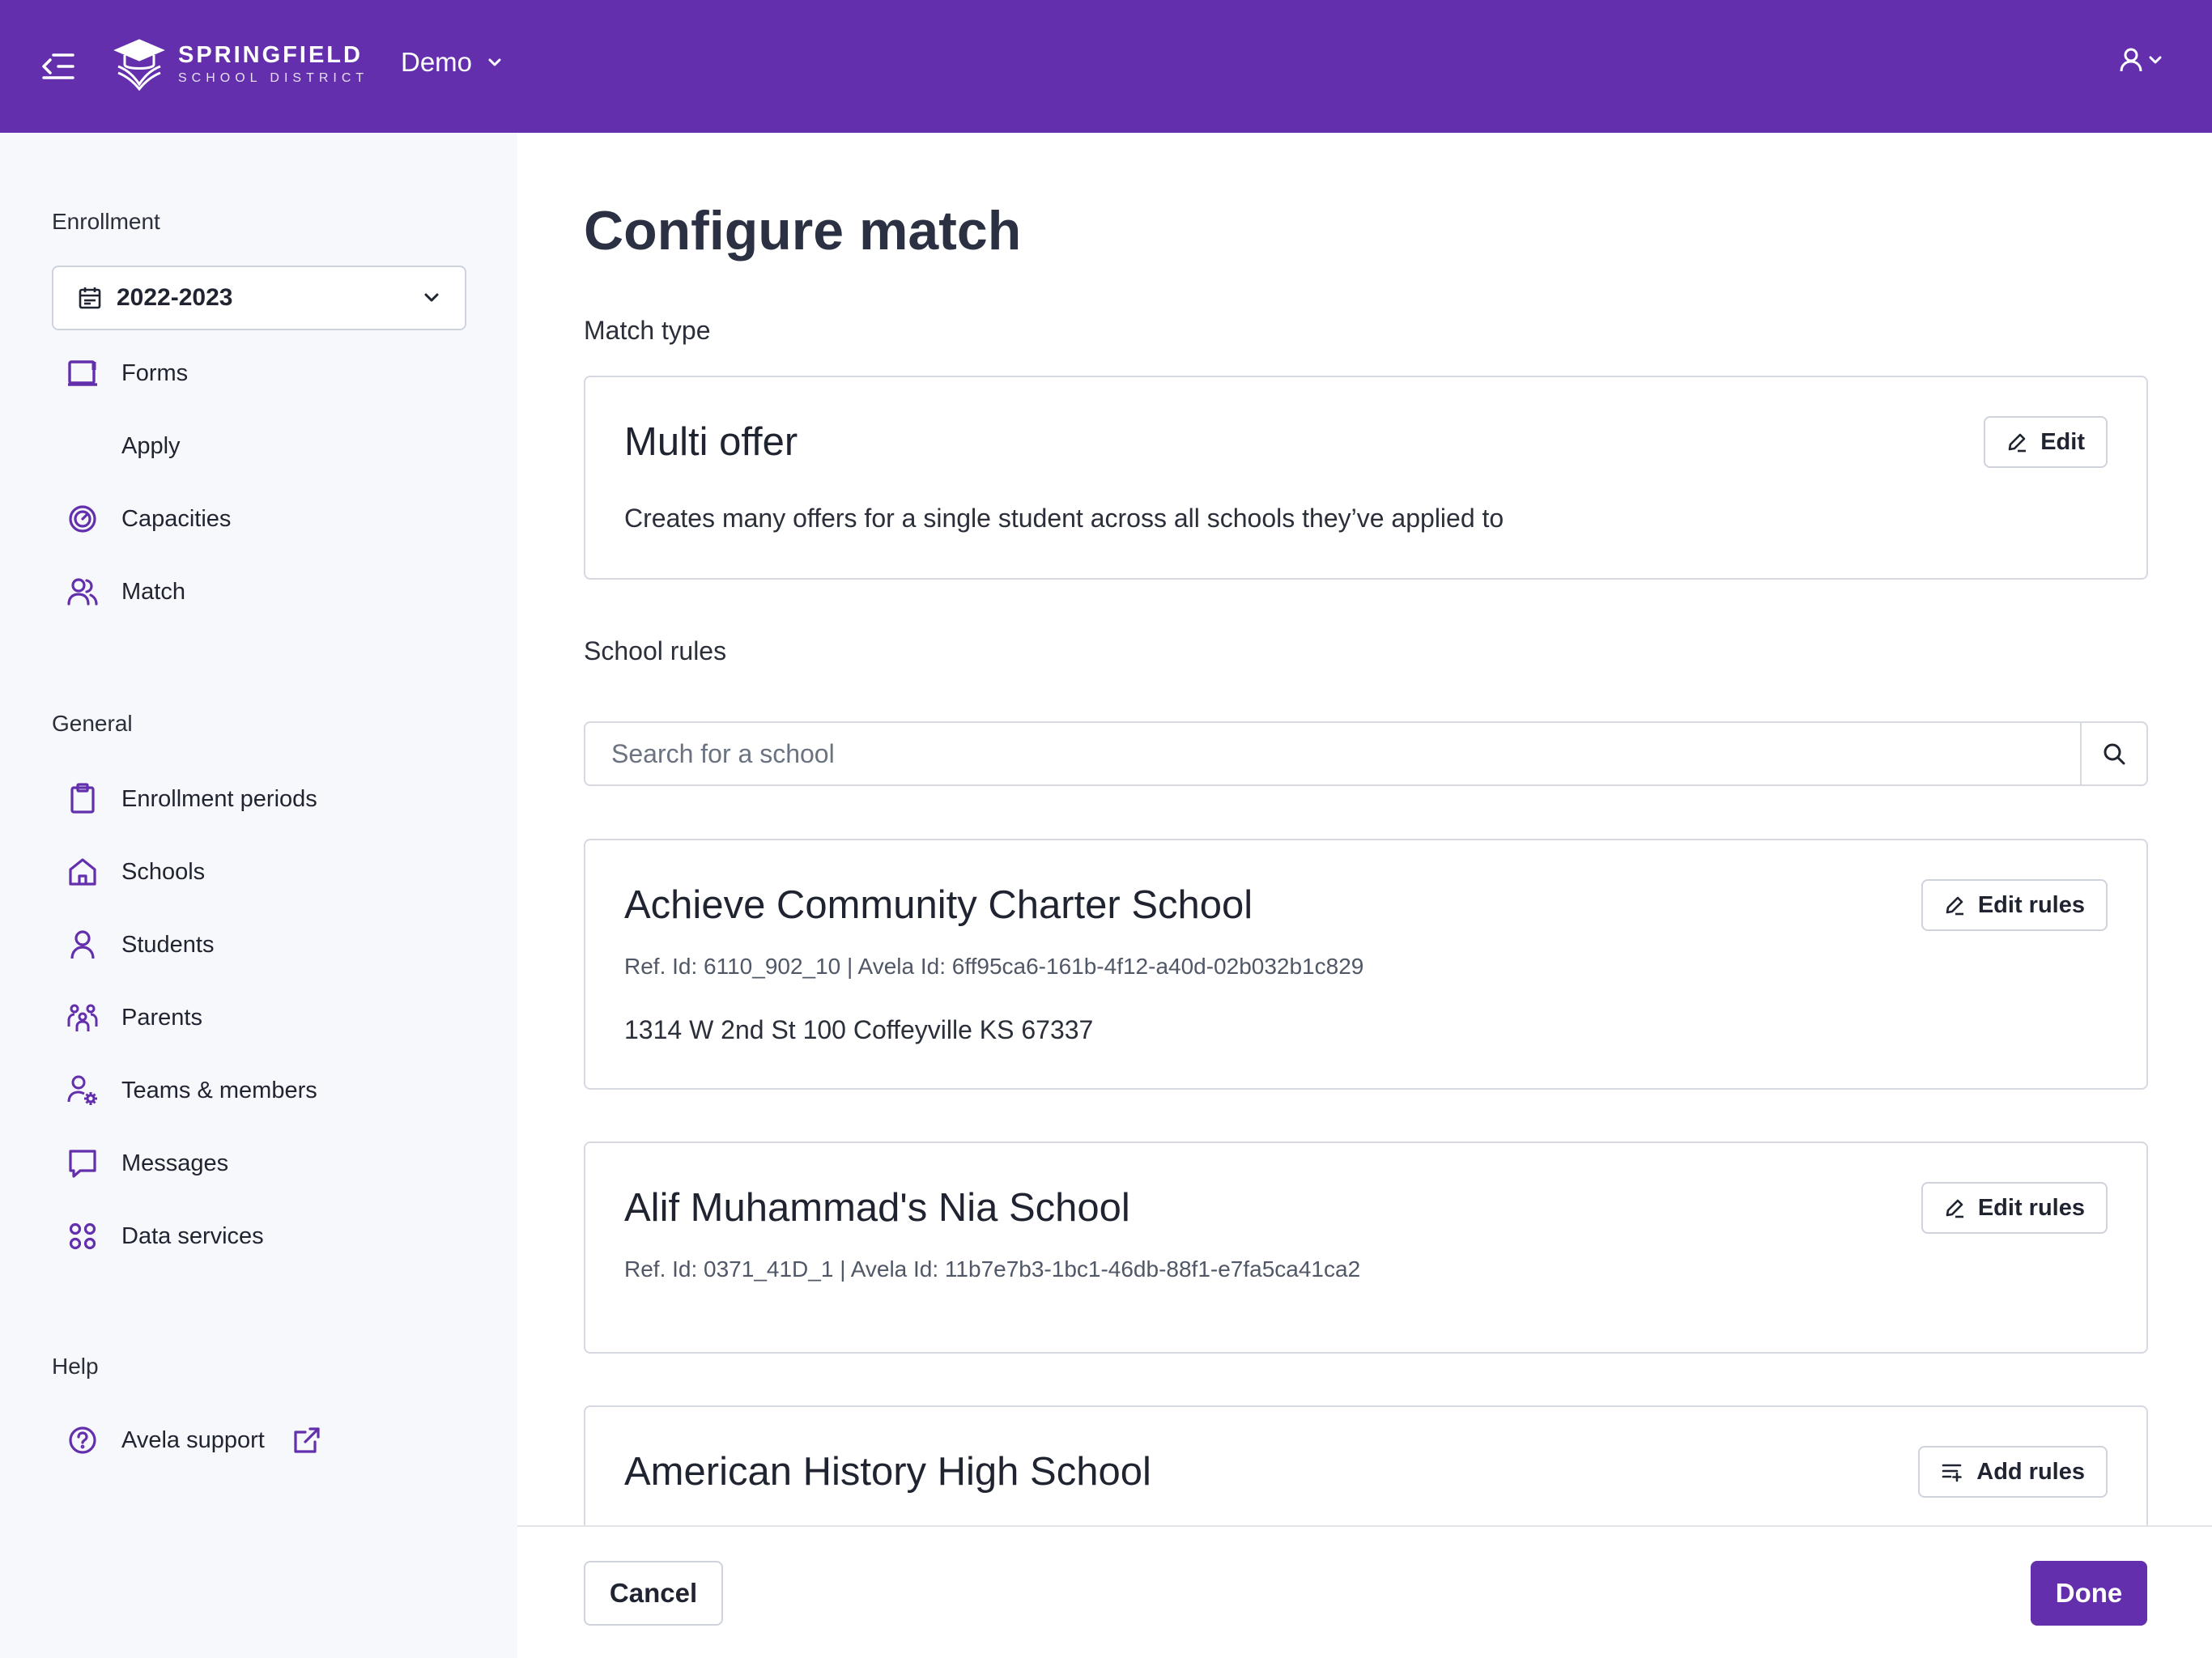  I want to click on sidebar-item-label: Students, so click(168, 944).